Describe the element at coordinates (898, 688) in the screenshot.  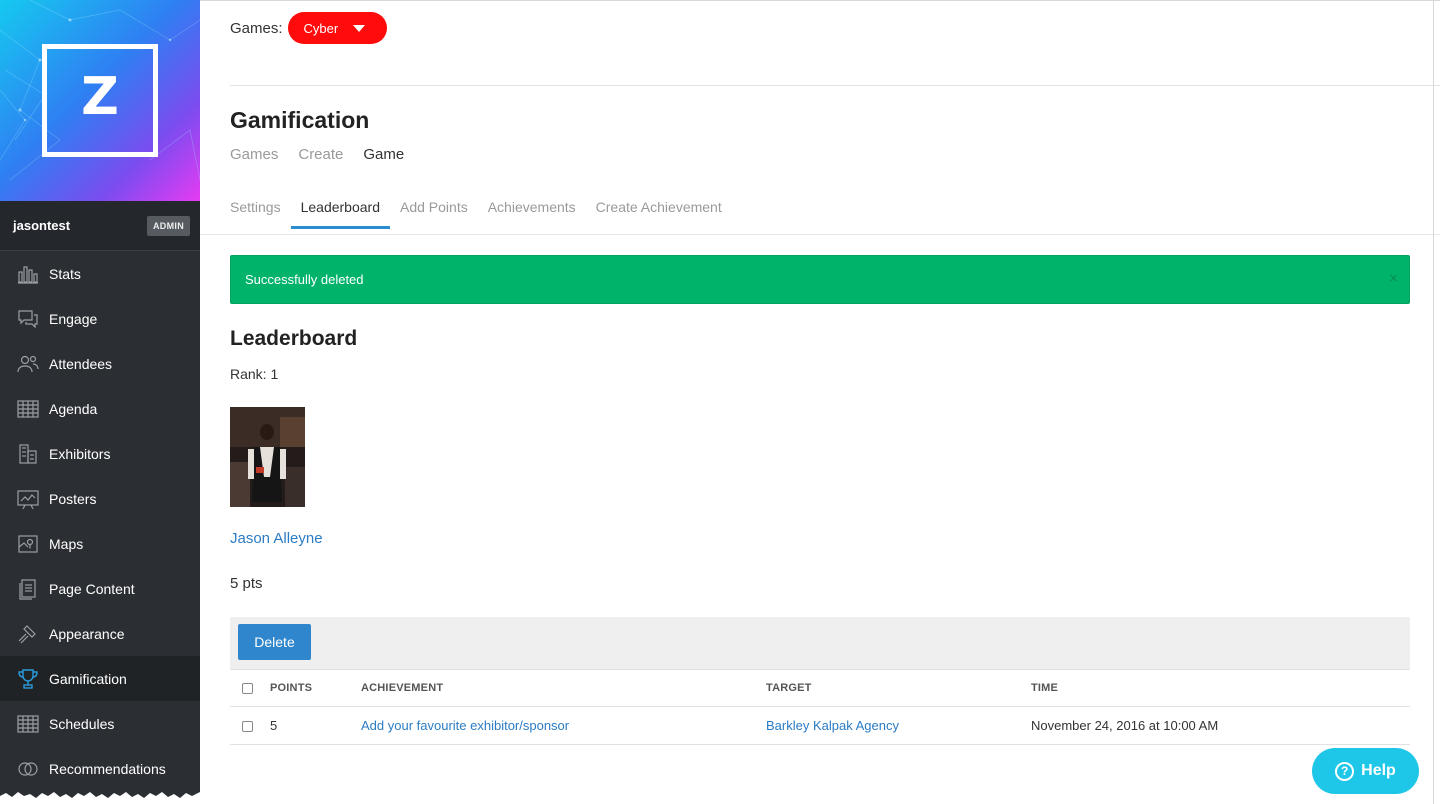
I see `column-header-target: TARGET` at that location.